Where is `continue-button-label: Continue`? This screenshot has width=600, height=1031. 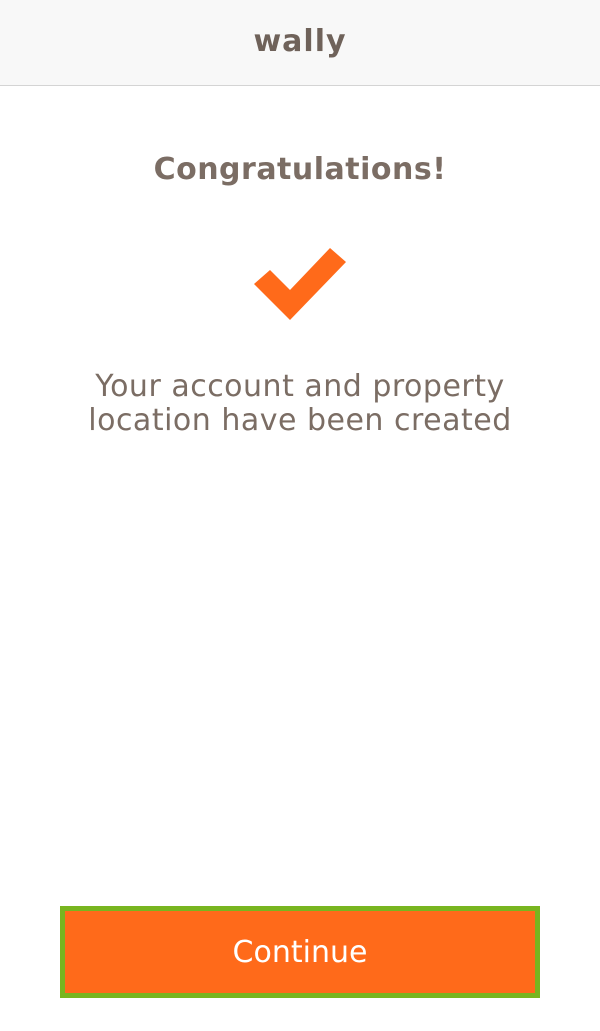 continue-button-label: Continue is located at coordinates (300, 952).